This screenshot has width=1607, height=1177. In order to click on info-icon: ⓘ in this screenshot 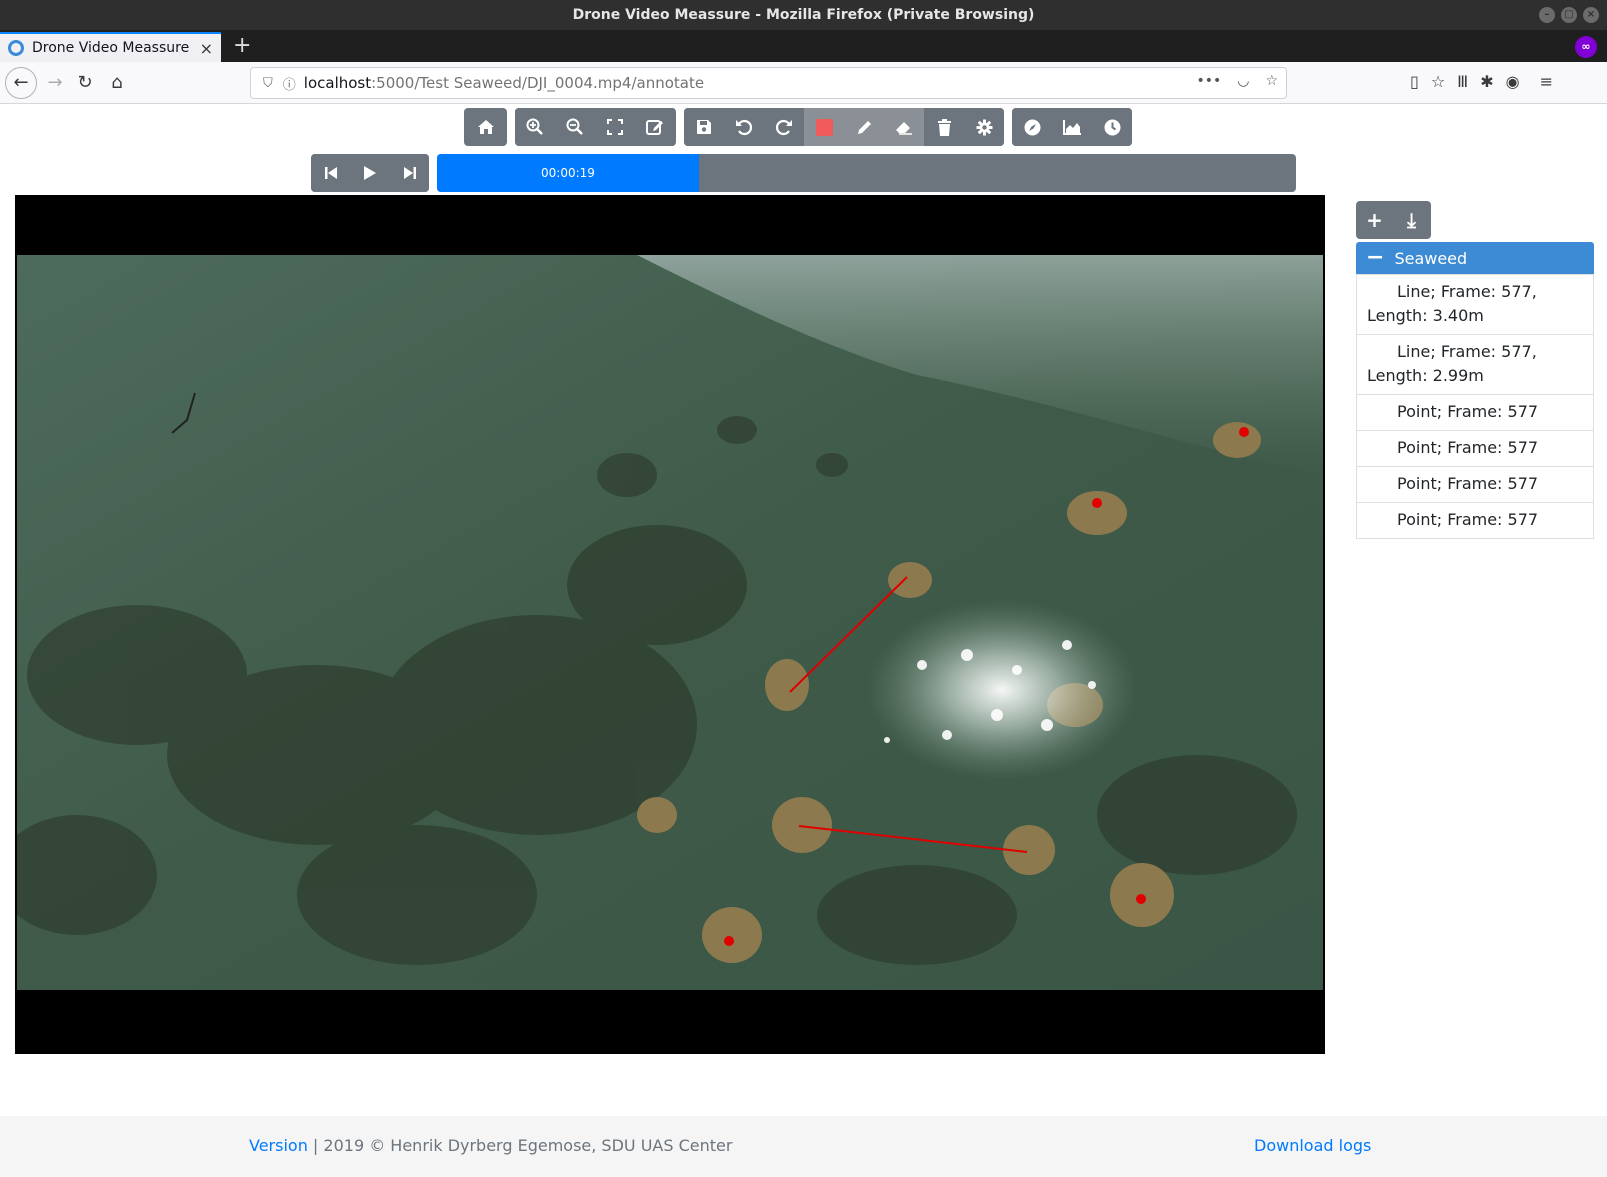, I will do `click(289, 83)`.